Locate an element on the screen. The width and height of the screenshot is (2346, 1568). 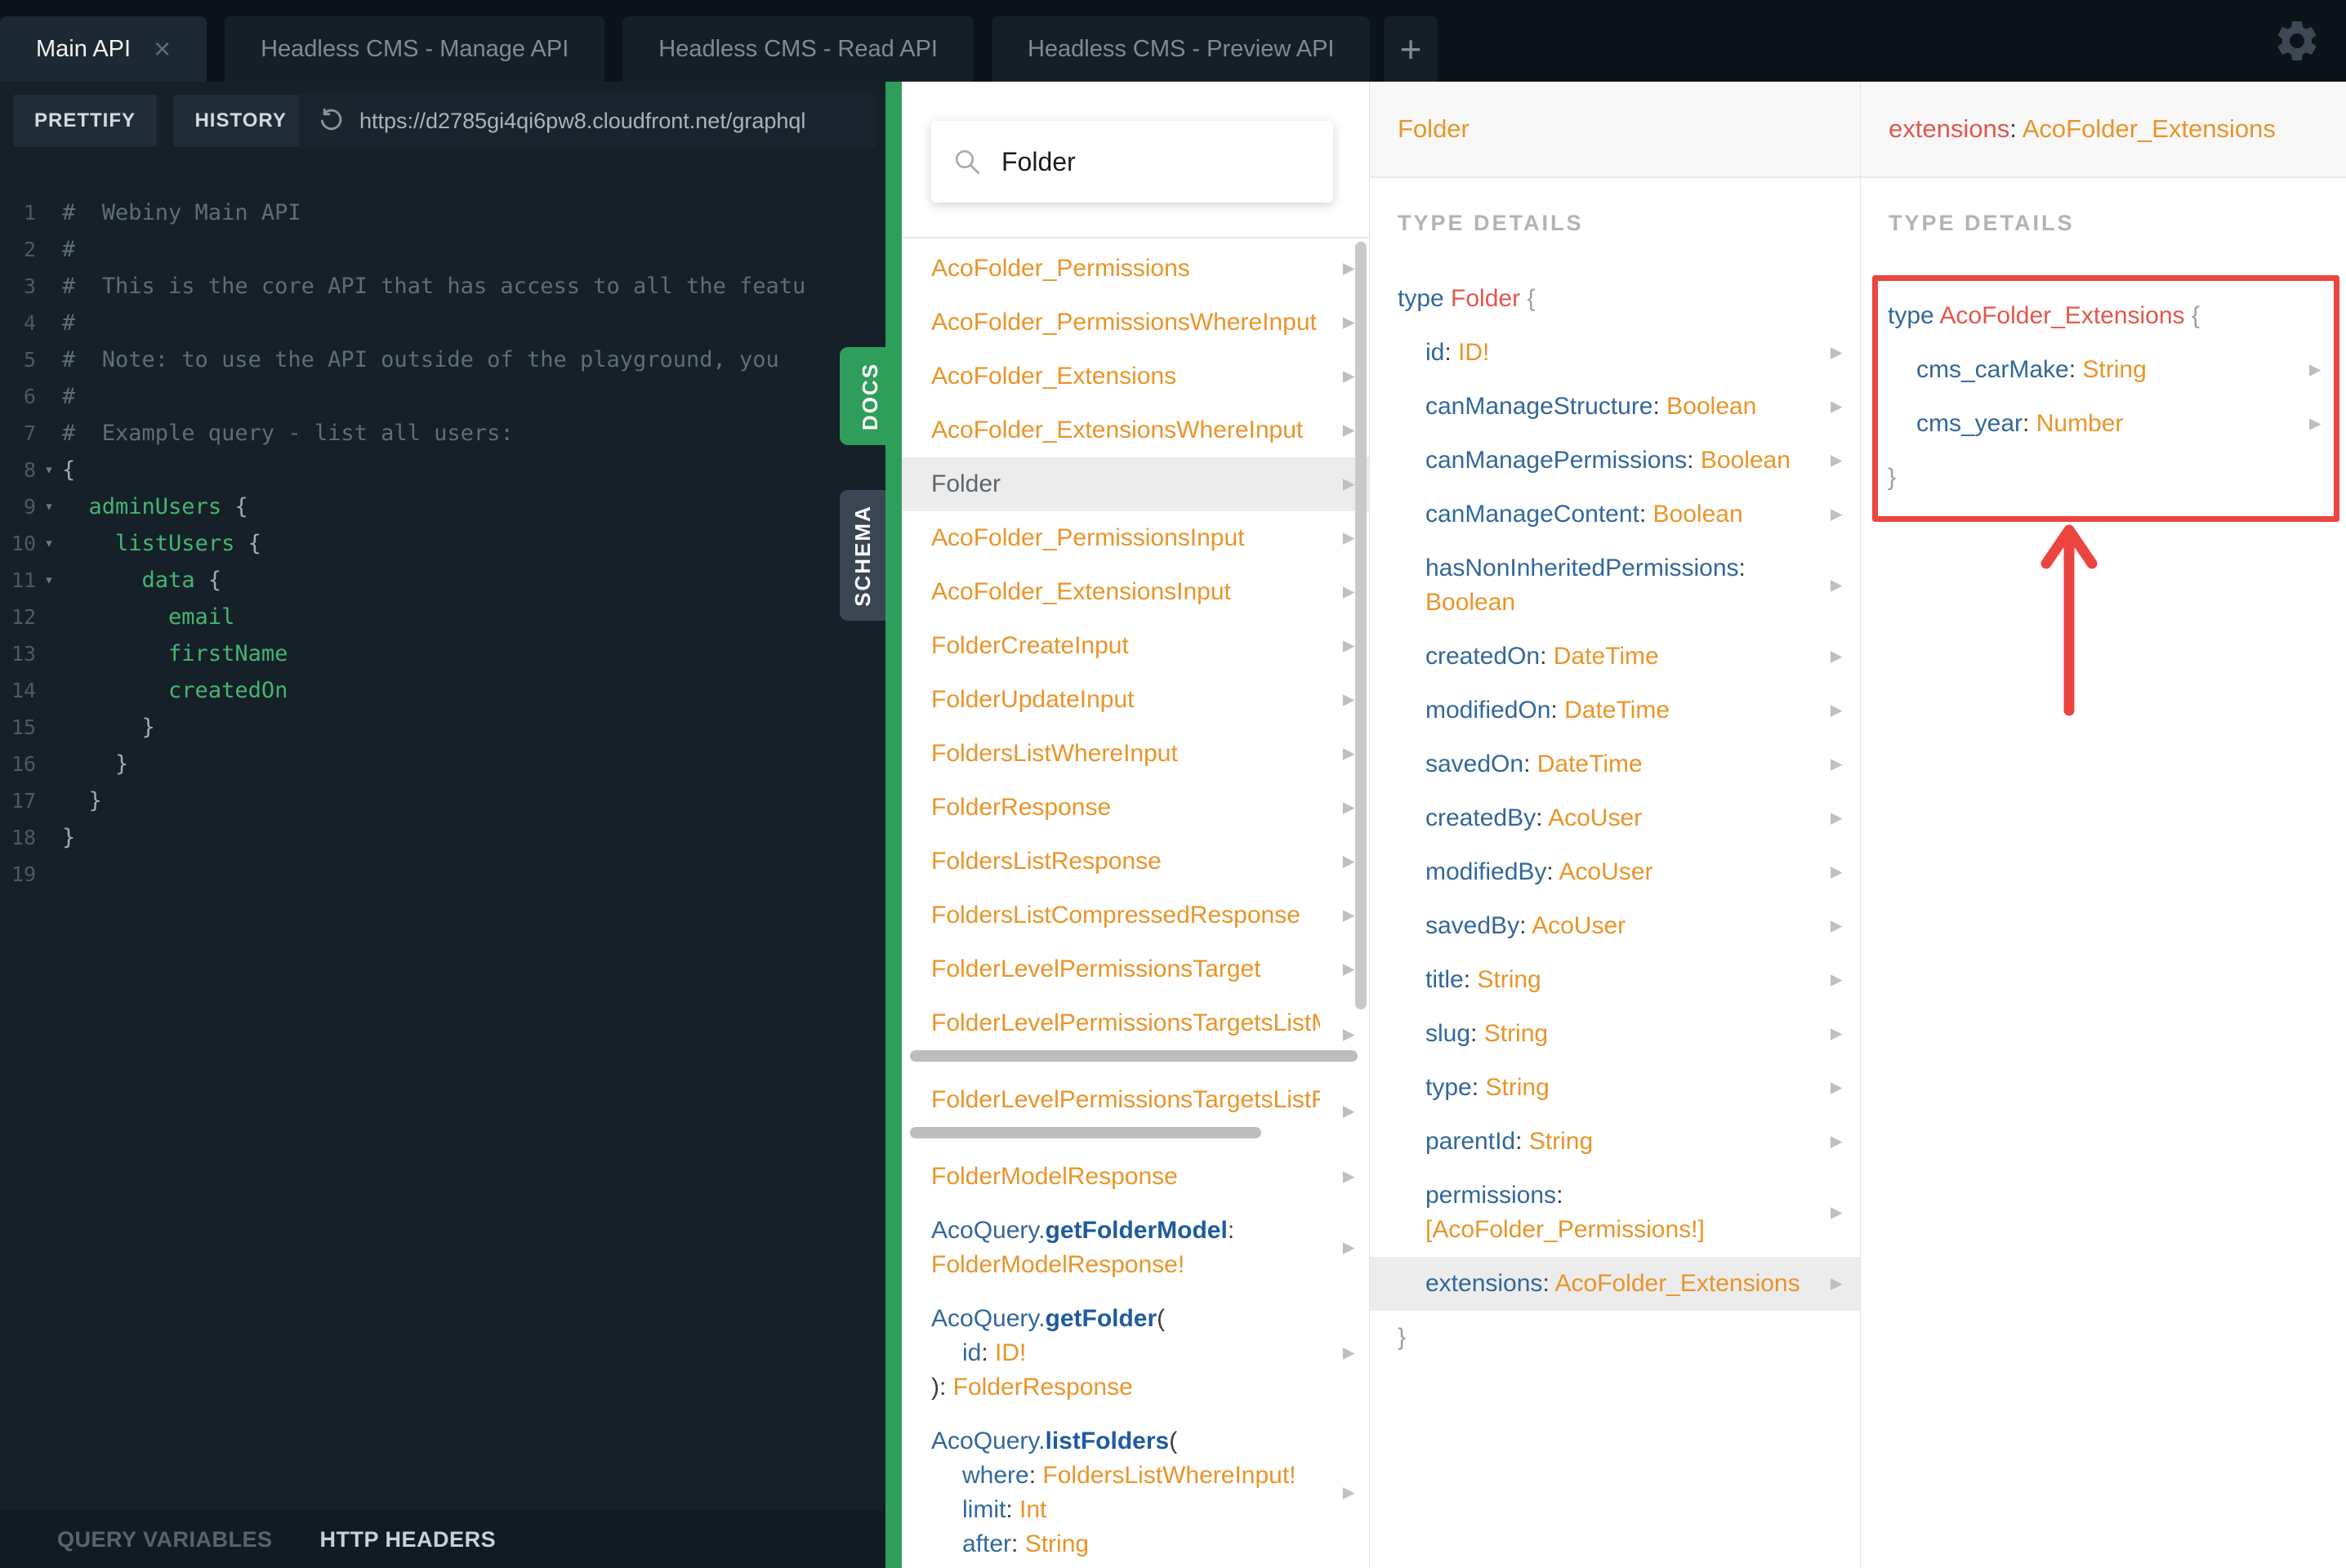
tab-headless-cms-manage-api: Headless CMS - Manage API is located at coordinates (415, 49).